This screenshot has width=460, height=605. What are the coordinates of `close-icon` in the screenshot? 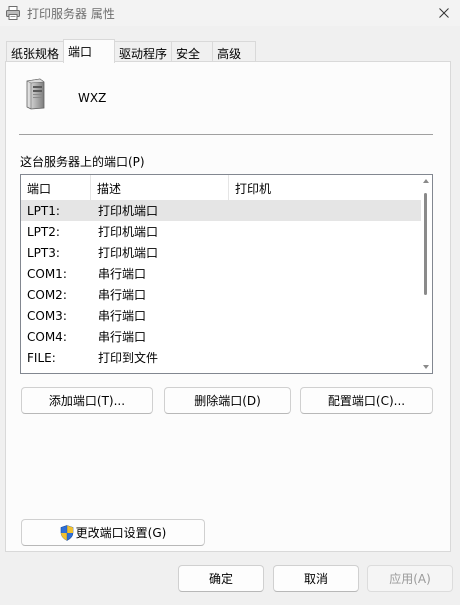 It's located at (444, 13).